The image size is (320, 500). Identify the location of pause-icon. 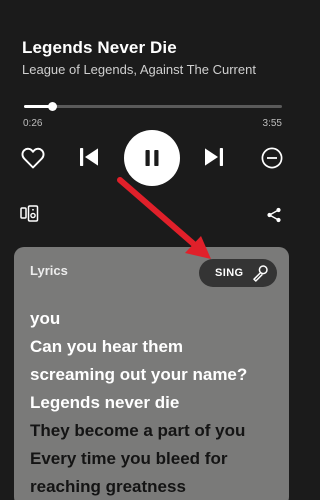
(152, 158).